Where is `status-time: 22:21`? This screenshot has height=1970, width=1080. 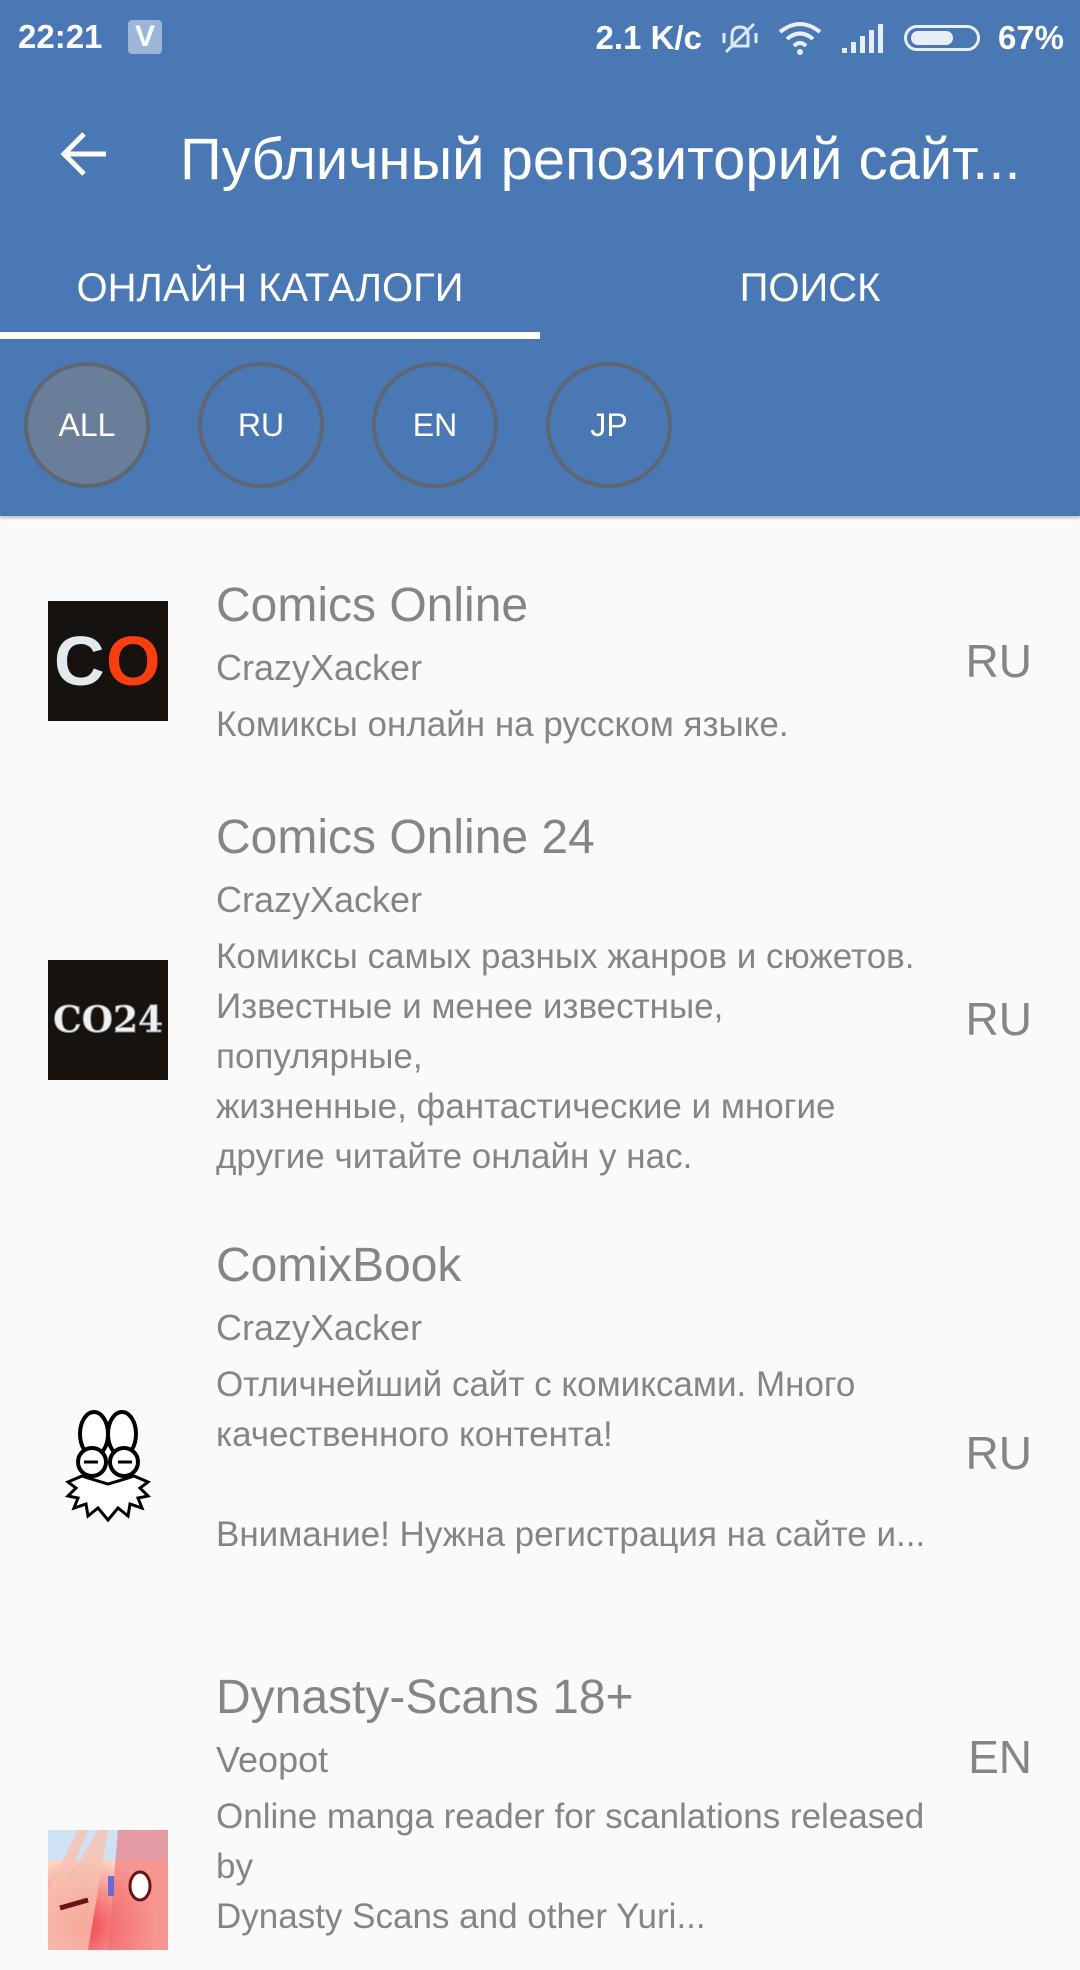
status-time: 22:21 is located at coordinates (60, 36).